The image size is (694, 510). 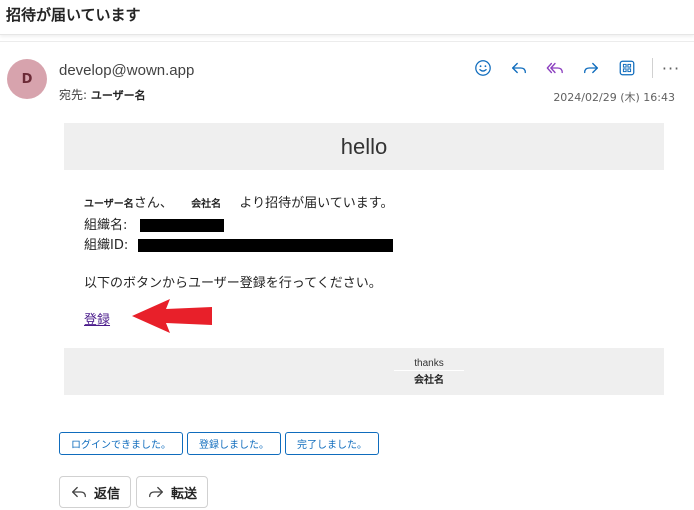 I want to click on instruction-text: 以下のボタンからユーザー登録を行ってください。, so click(x=233, y=283).